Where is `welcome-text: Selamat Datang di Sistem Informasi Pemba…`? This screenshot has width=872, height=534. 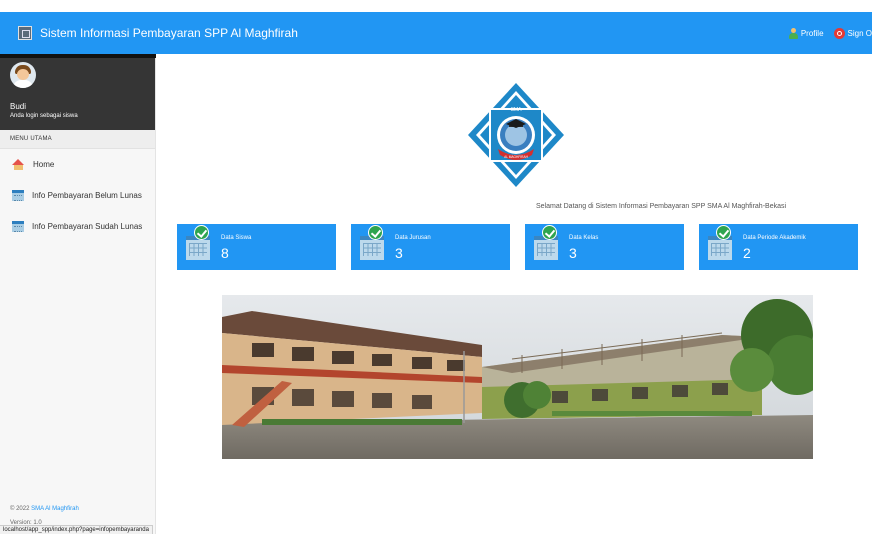
welcome-text: Selamat Datang di Sistem Informasi Pemba… is located at coordinates (661, 206).